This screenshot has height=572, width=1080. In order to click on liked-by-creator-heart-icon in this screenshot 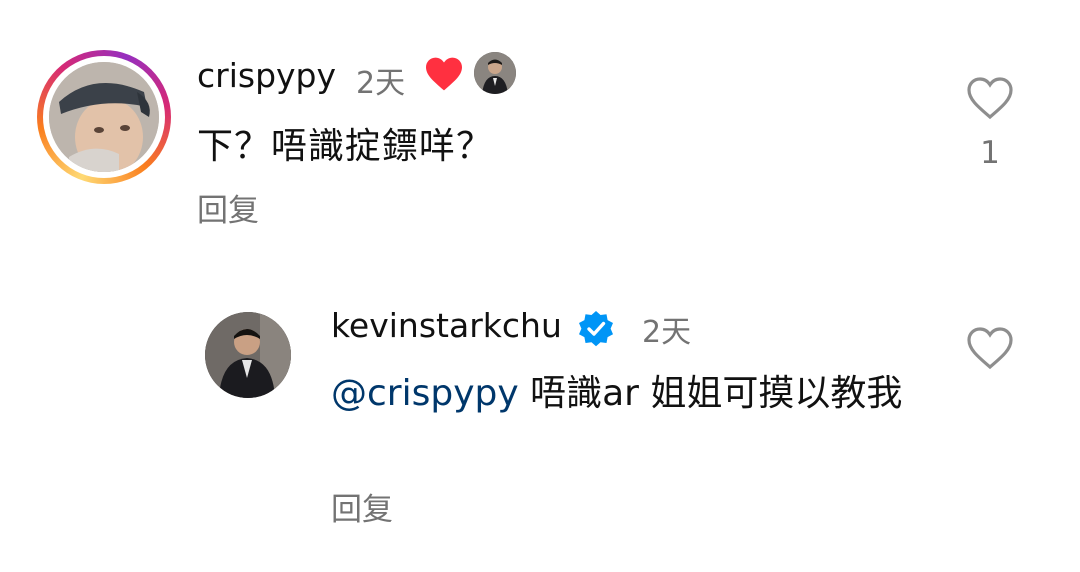, I will do `click(444, 74)`.